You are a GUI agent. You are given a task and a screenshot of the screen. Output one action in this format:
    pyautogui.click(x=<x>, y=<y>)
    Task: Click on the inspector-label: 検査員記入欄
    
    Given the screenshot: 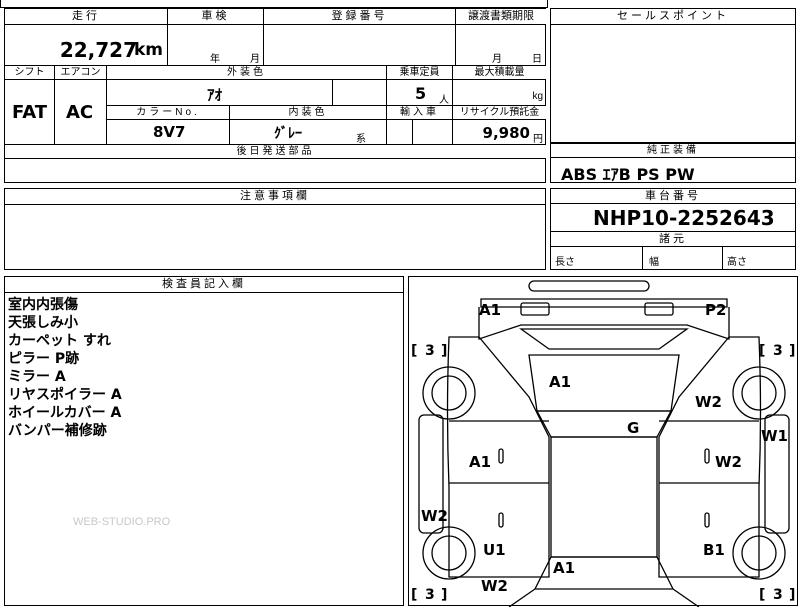 What is the action you would take?
    pyautogui.click(x=204, y=285)
    